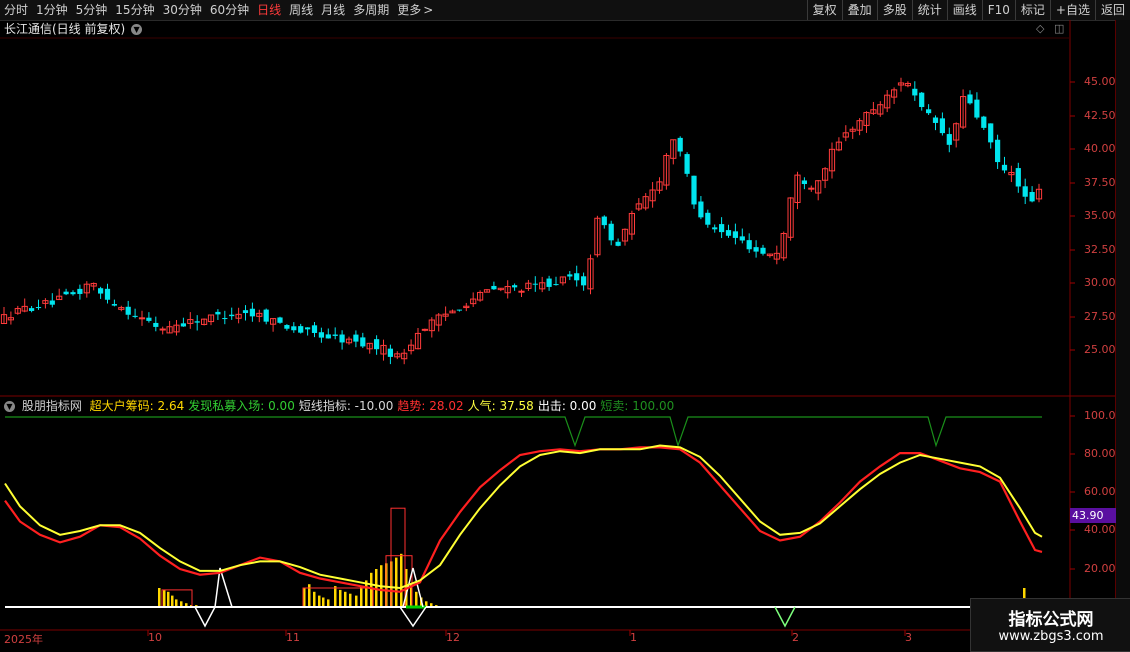  Describe the element at coordinates (1100, 282) in the screenshot. I see `price-tick-label: 30.00` at that location.